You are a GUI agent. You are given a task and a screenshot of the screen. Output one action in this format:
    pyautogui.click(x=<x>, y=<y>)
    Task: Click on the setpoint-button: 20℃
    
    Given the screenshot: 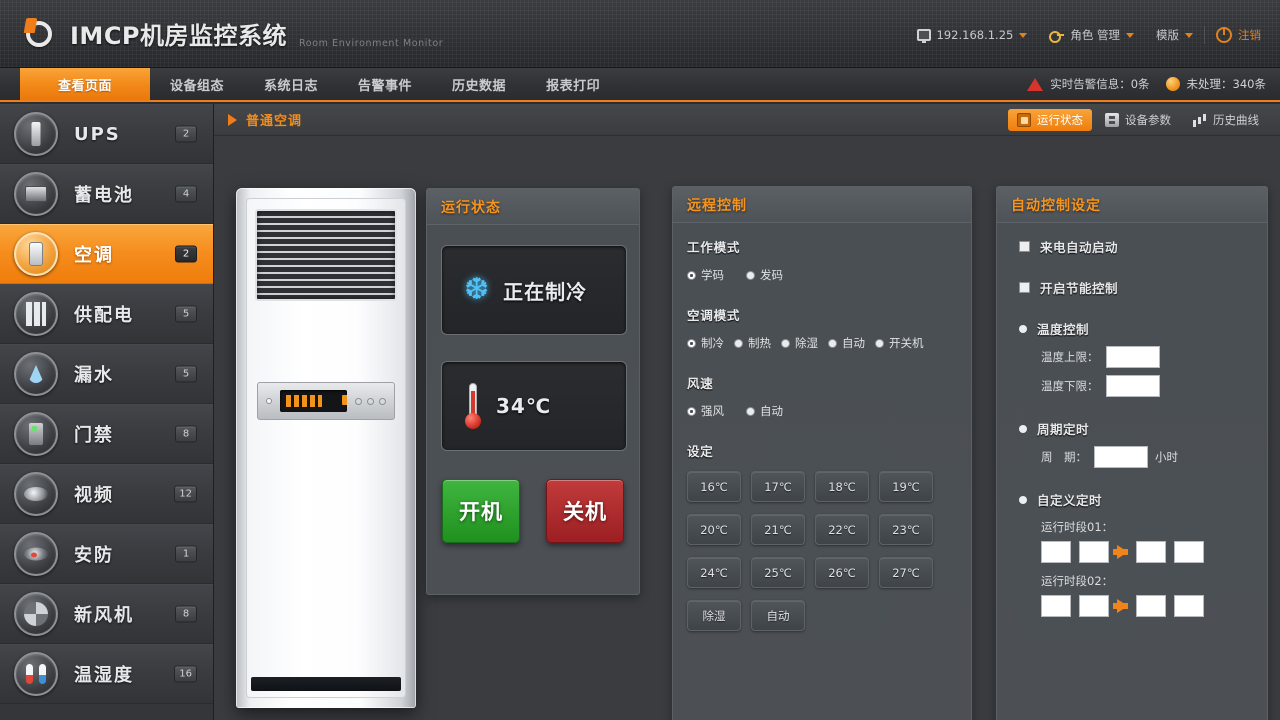 What is the action you would take?
    pyautogui.click(x=714, y=529)
    